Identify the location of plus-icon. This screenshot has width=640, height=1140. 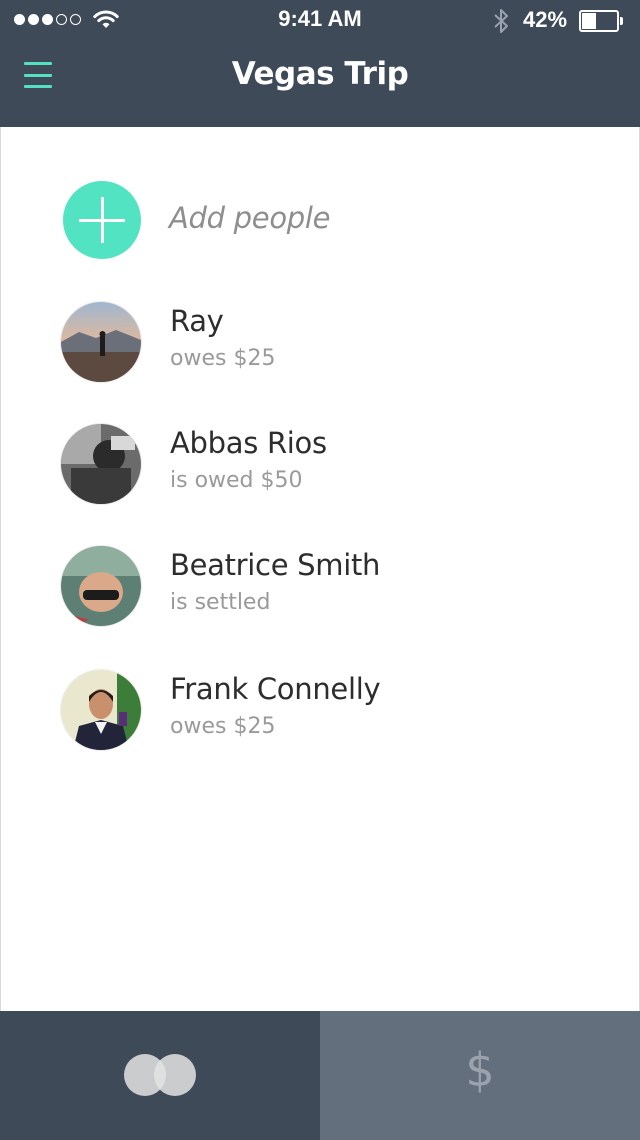
(102, 220).